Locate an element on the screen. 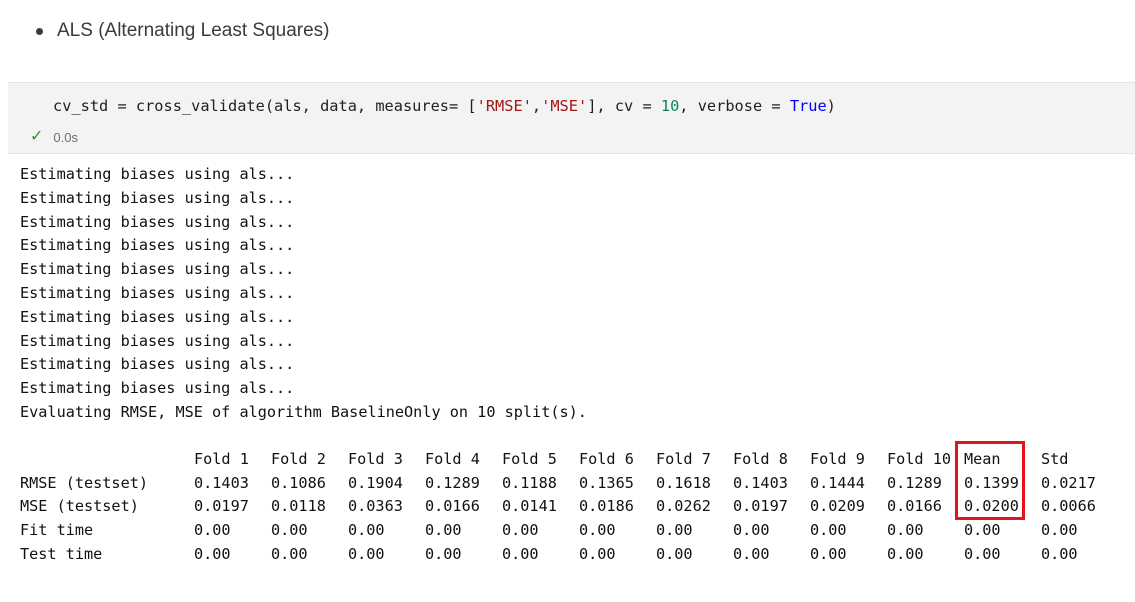 The image size is (1135, 602). table-cell: 0.1188 is located at coordinates (529, 482).